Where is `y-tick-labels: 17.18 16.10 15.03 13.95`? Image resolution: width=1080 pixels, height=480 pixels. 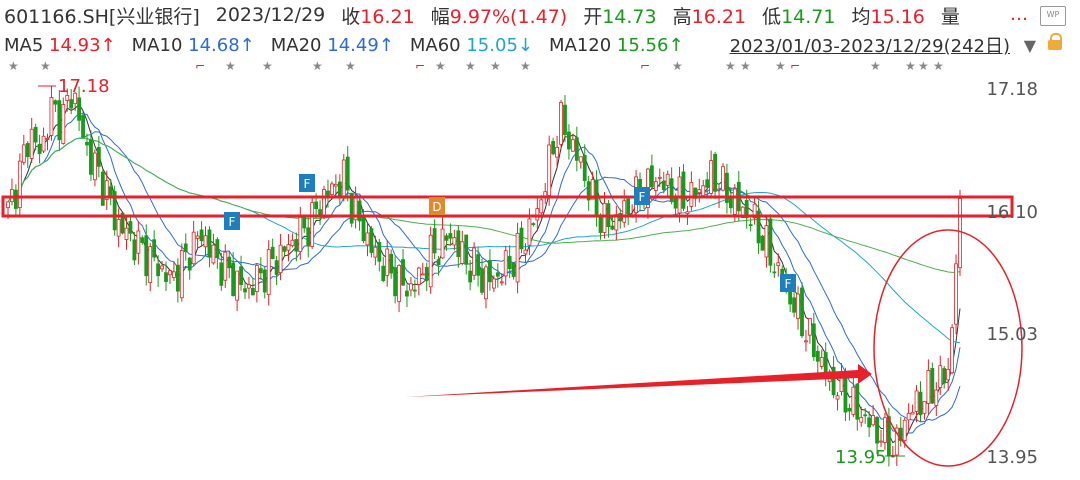 y-tick-labels: 17.18 16.10 15.03 13.95 is located at coordinates (1012, 273).